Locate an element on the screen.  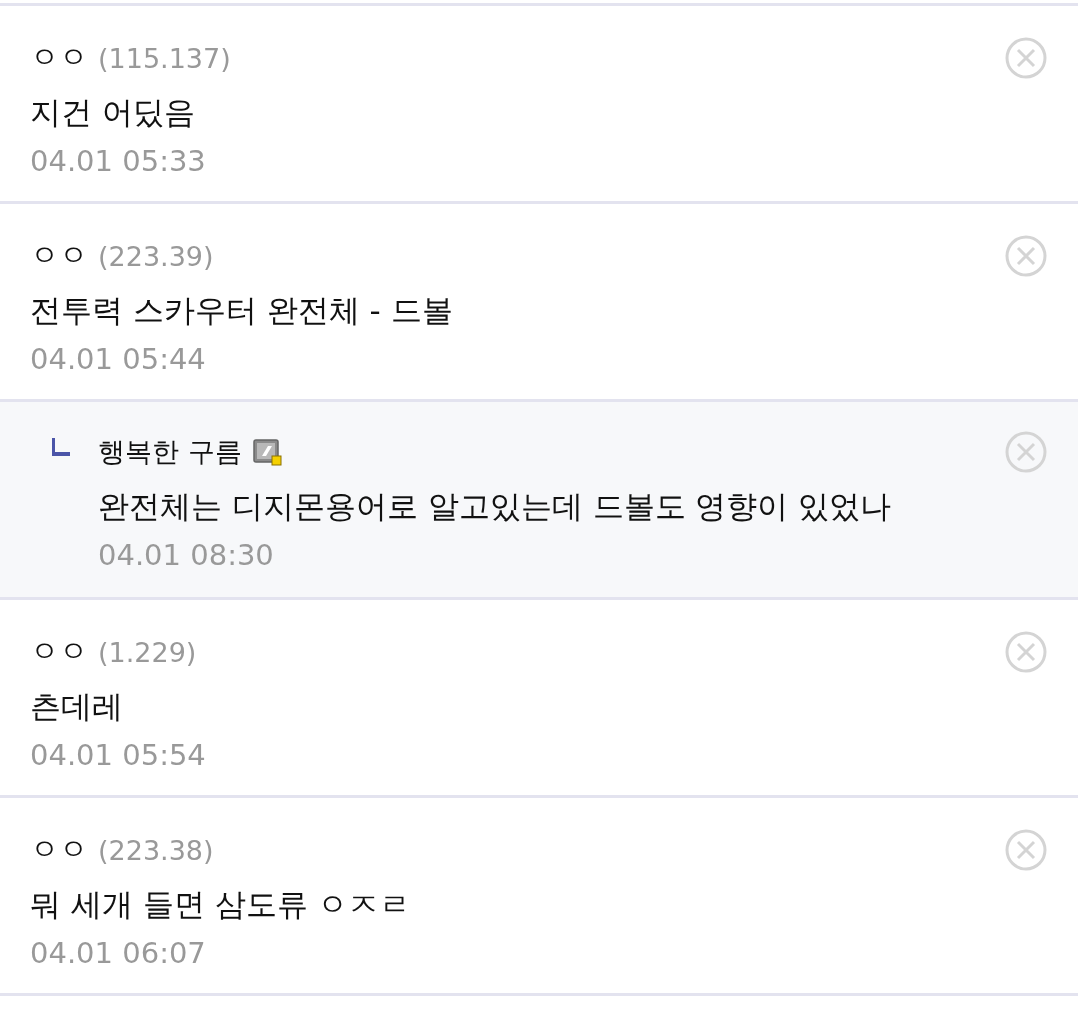
comment-text: 츤데레 is located at coordinates (77, 706).